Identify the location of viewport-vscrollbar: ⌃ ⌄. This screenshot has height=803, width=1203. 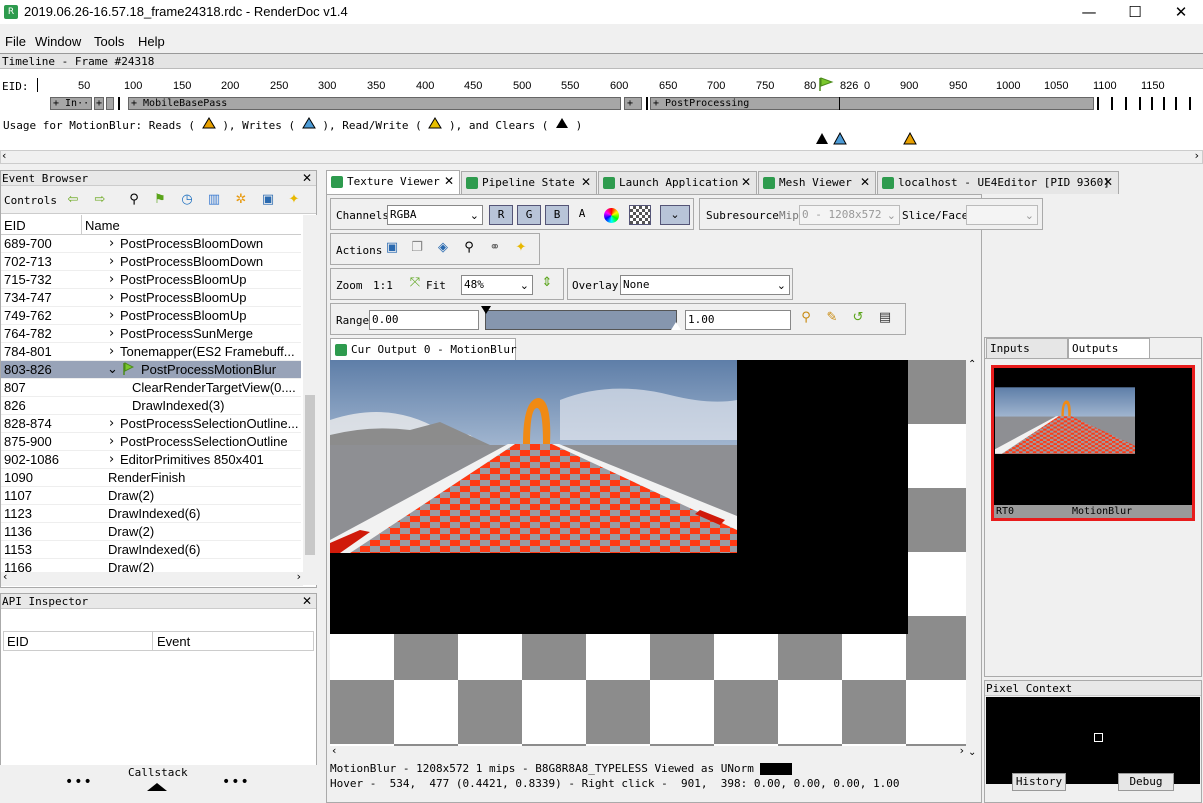
(973, 559).